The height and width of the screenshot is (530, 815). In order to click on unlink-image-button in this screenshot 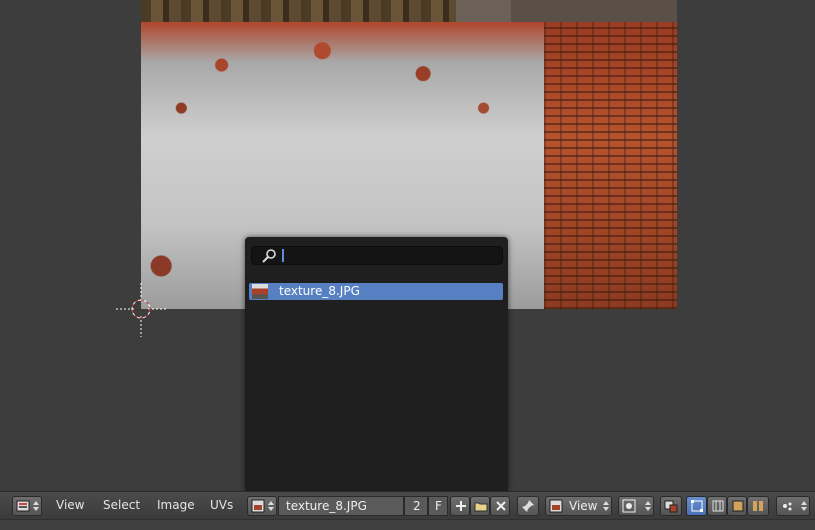, I will do `click(500, 506)`.